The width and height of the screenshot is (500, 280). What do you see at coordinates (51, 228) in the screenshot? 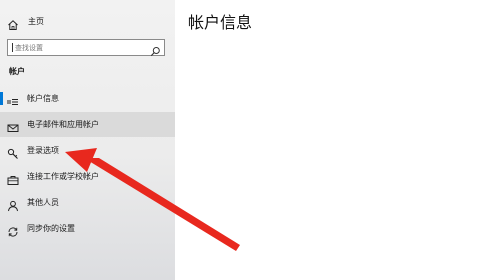
I see `sidebar-item-label: 同步你的设置` at bounding box center [51, 228].